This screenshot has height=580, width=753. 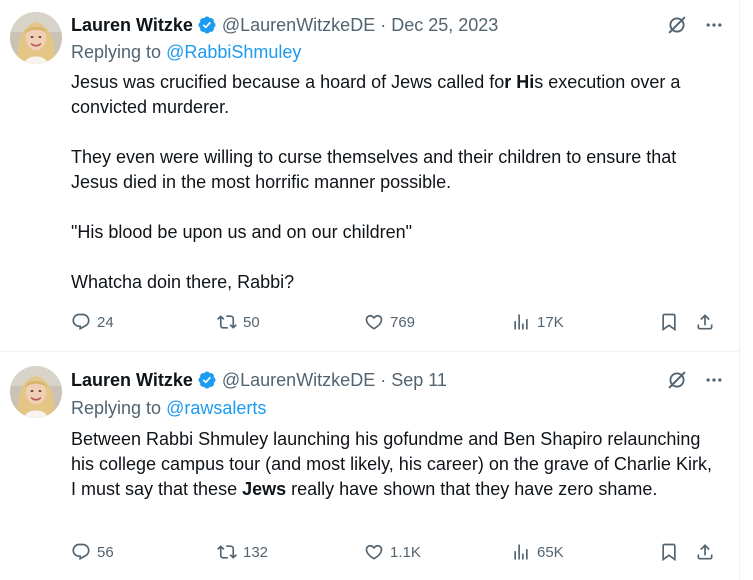 I want to click on view-count: 17K, so click(x=550, y=322).